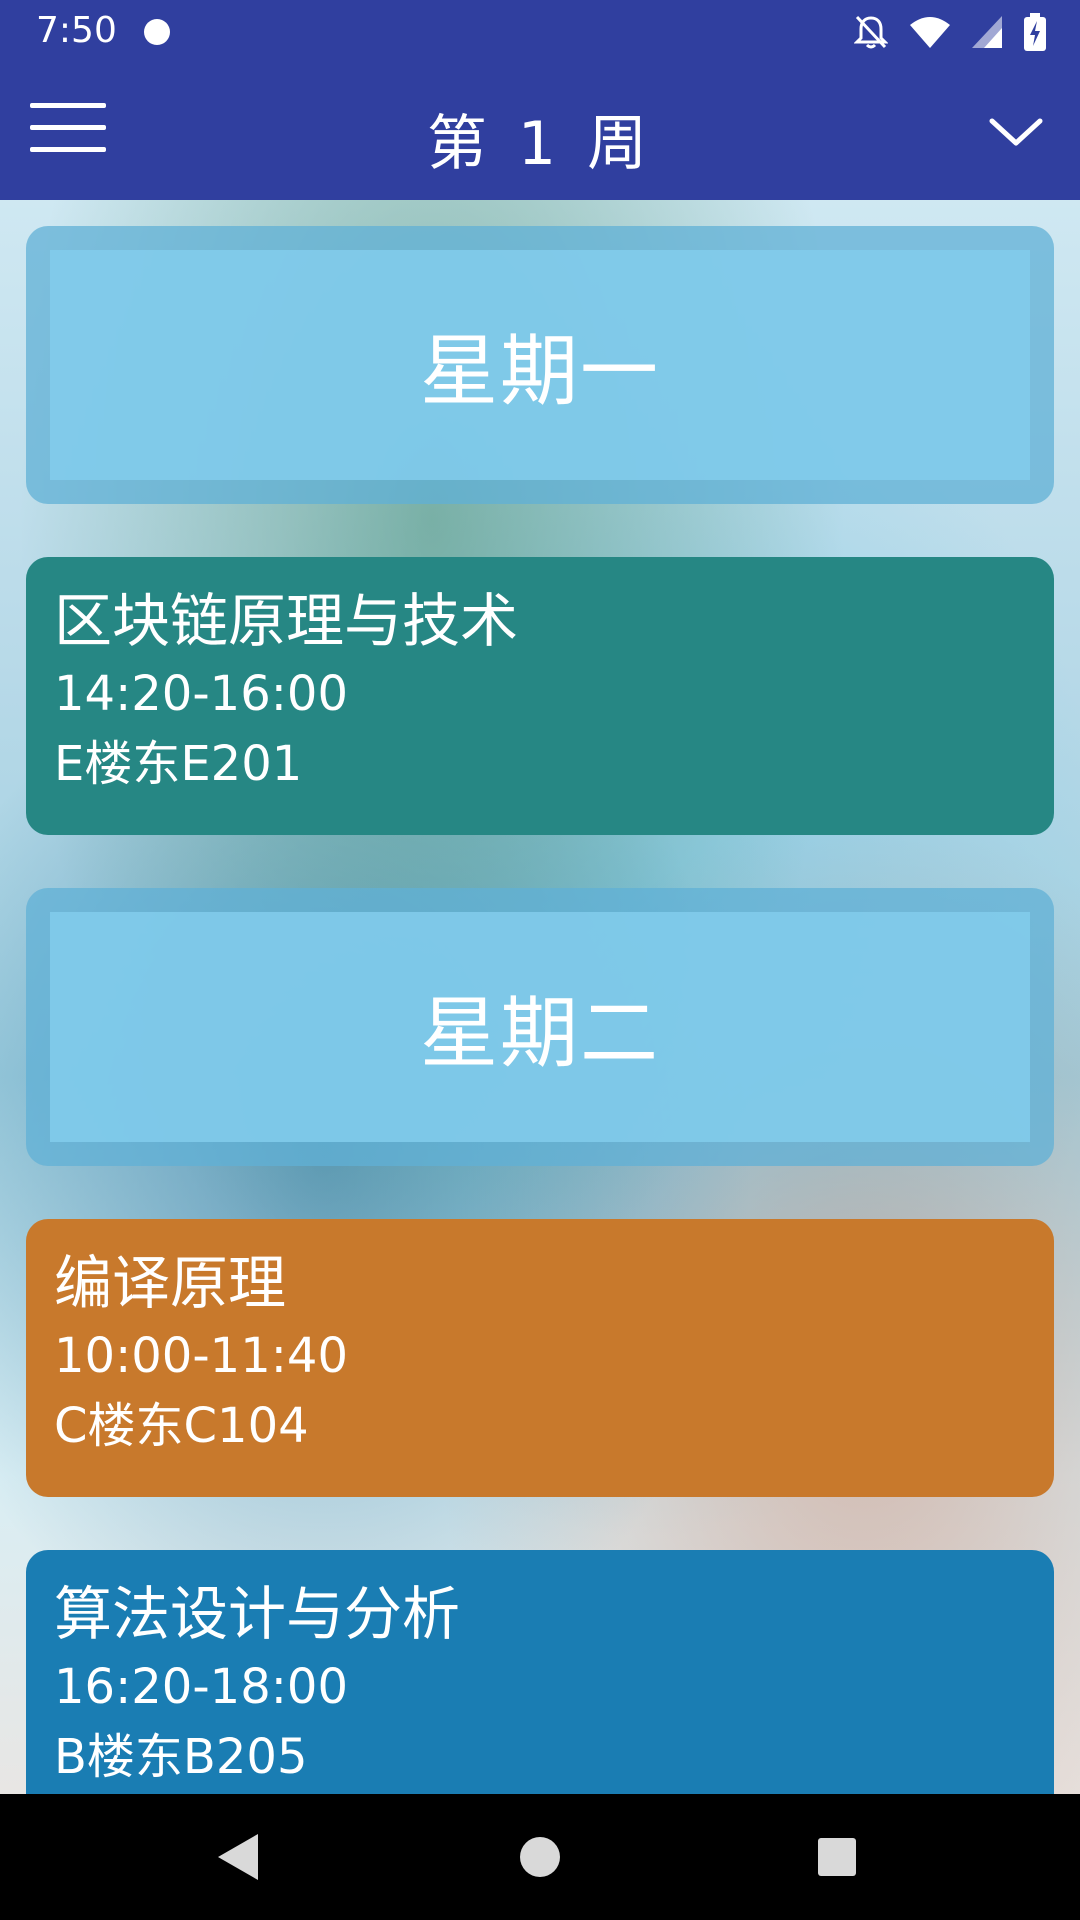 This screenshot has width=1080, height=1920. What do you see at coordinates (201, 1356) in the screenshot?
I see `course-time: 10:00-11:40` at bounding box center [201, 1356].